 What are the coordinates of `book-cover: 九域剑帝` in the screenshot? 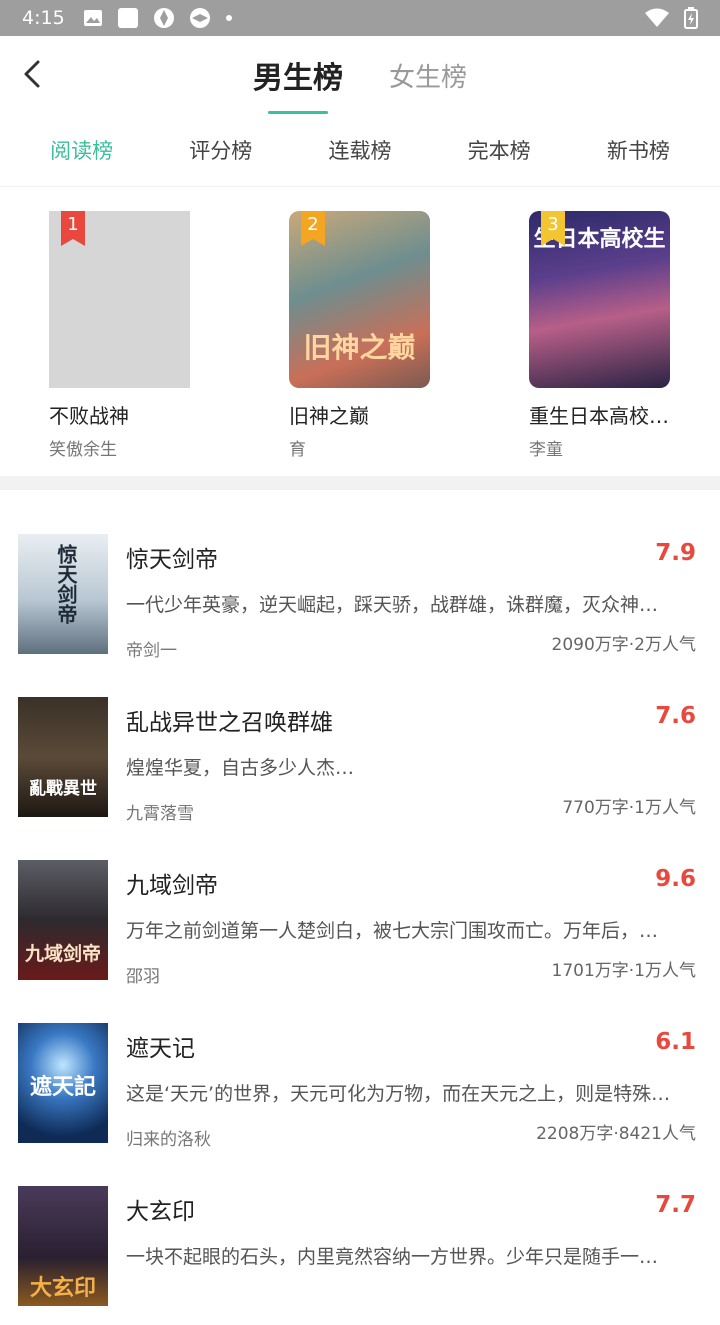 It's located at (63, 920).